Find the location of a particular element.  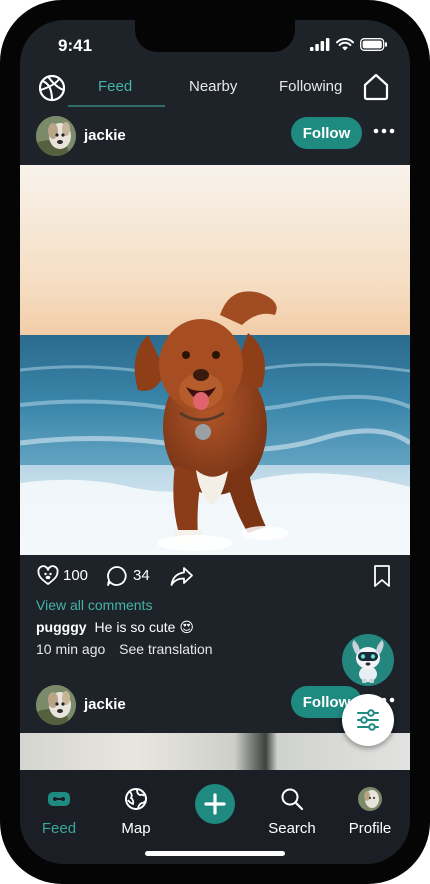

nav-map: Map is located at coordinates (136, 811).